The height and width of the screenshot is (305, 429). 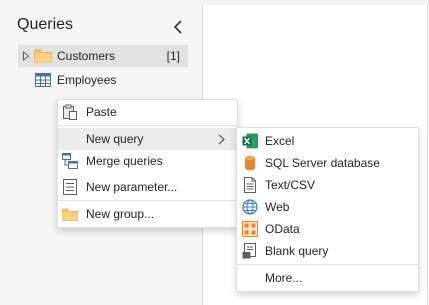 What do you see at coordinates (101, 112) in the screenshot?
I see `menu-item-label: Paste` at bounding box center [101, 112].